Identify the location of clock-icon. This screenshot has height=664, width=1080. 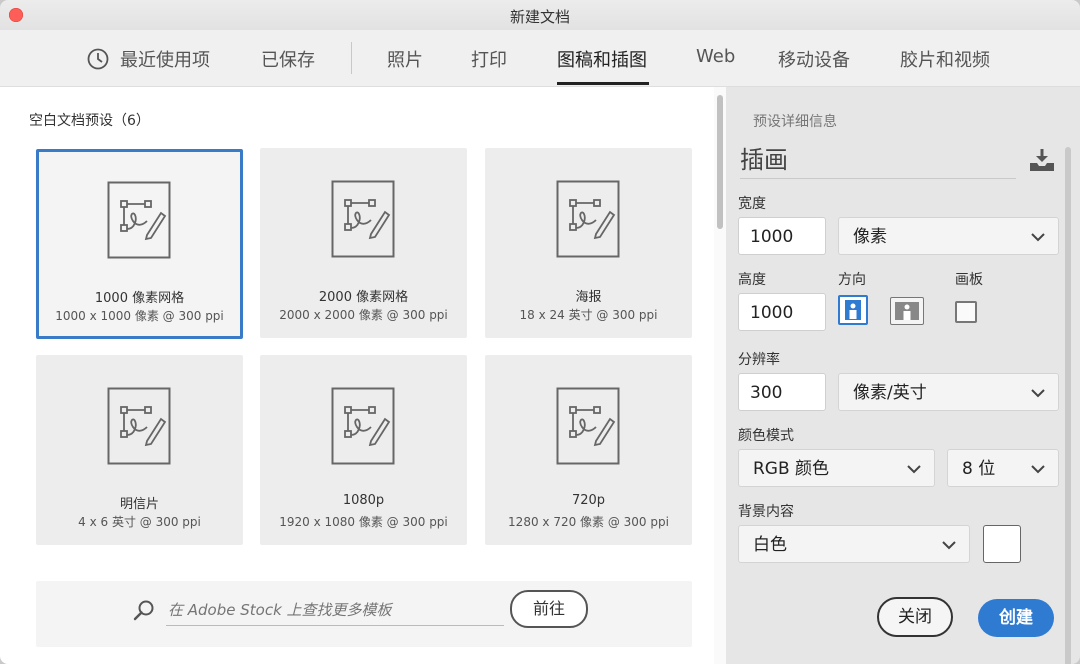
(98, 59).